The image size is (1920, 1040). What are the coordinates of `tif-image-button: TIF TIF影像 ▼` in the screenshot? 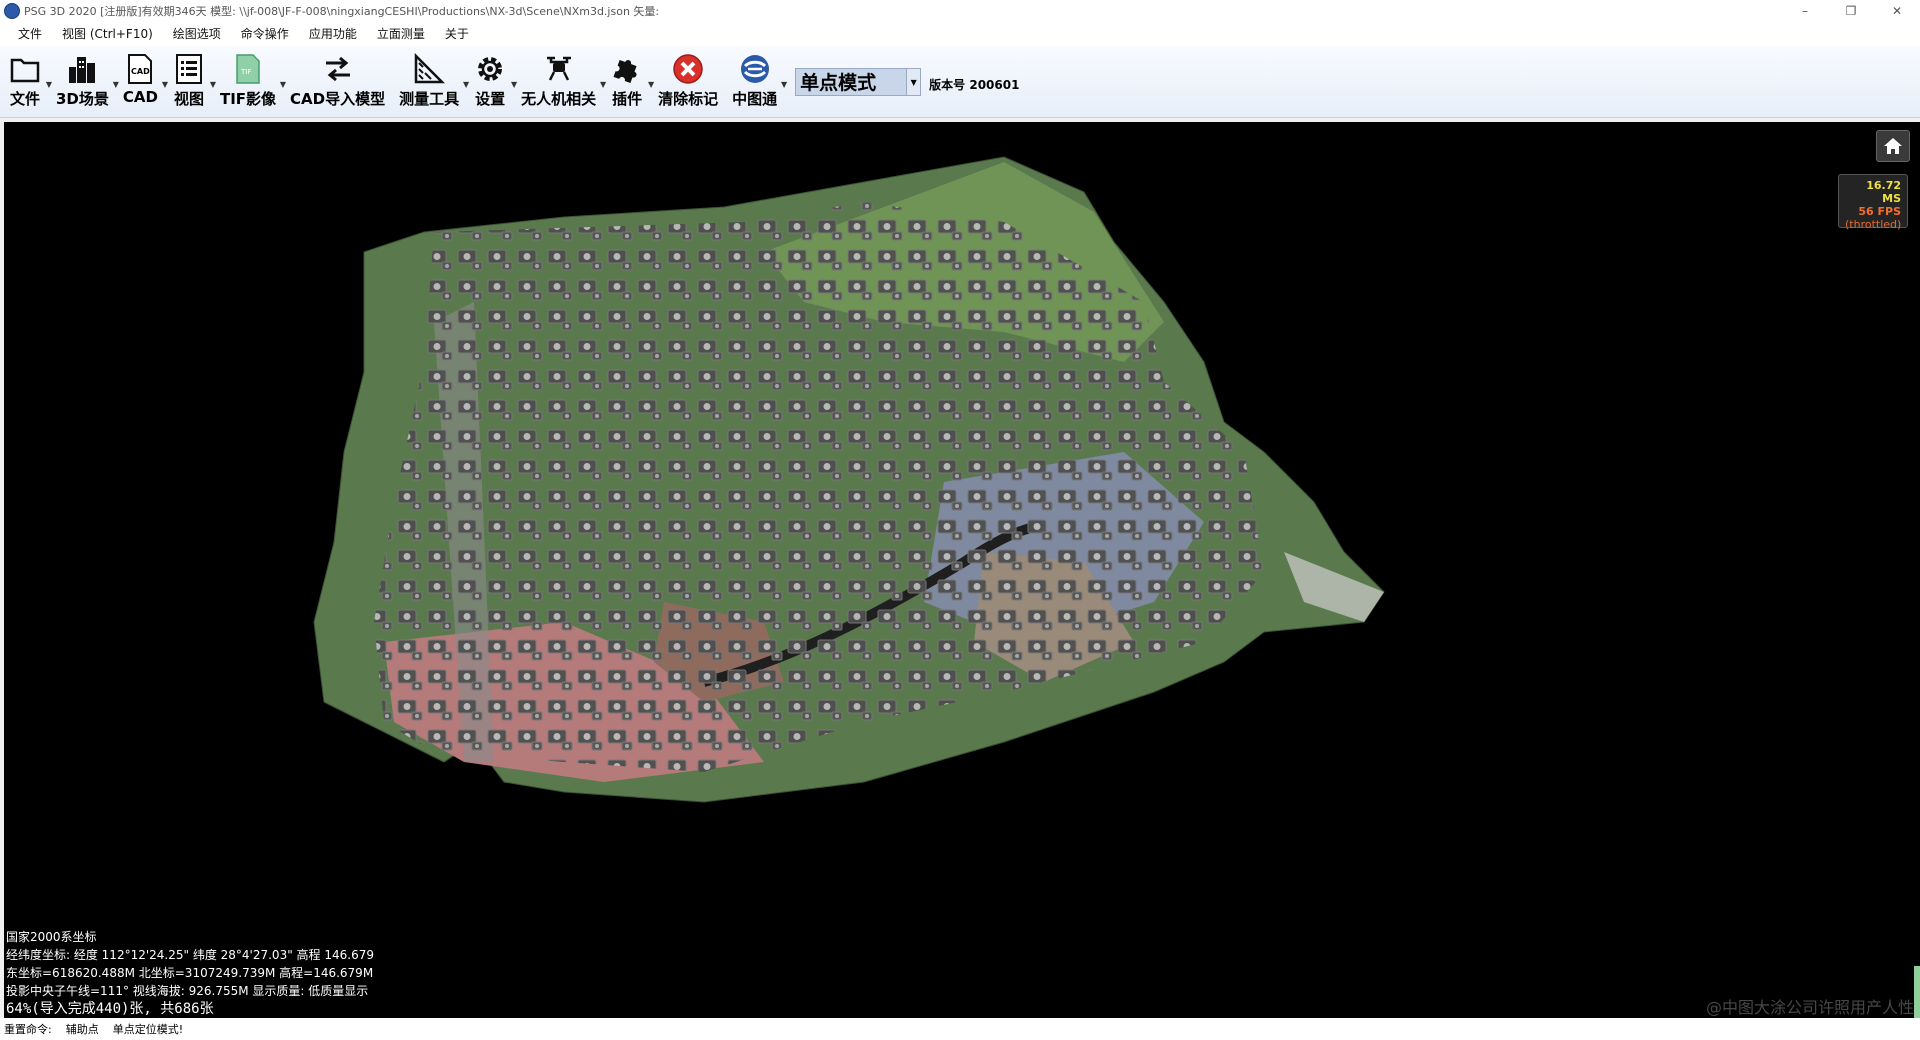 It's located at (253, 79).